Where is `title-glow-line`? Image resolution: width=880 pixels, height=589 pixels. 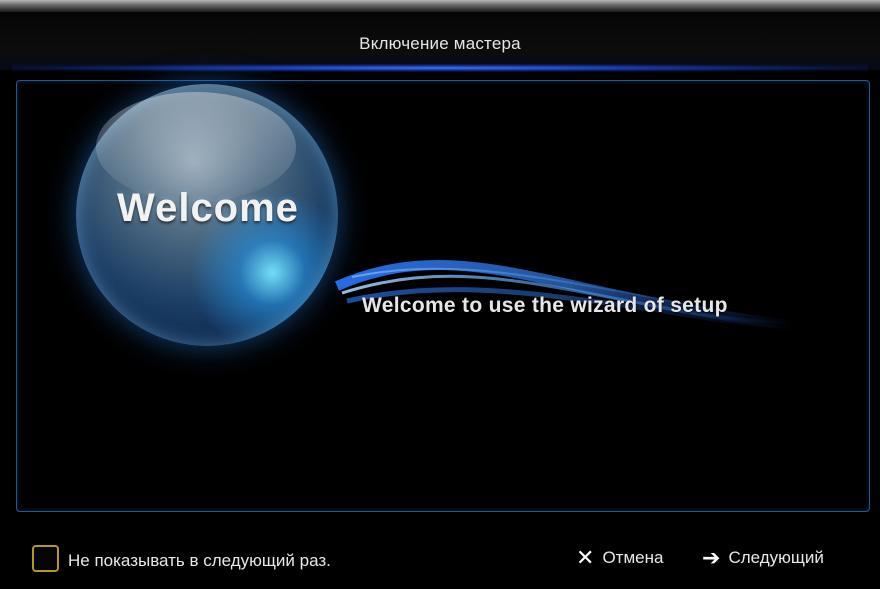 title-glow-line is located at coordinates (440, 68).